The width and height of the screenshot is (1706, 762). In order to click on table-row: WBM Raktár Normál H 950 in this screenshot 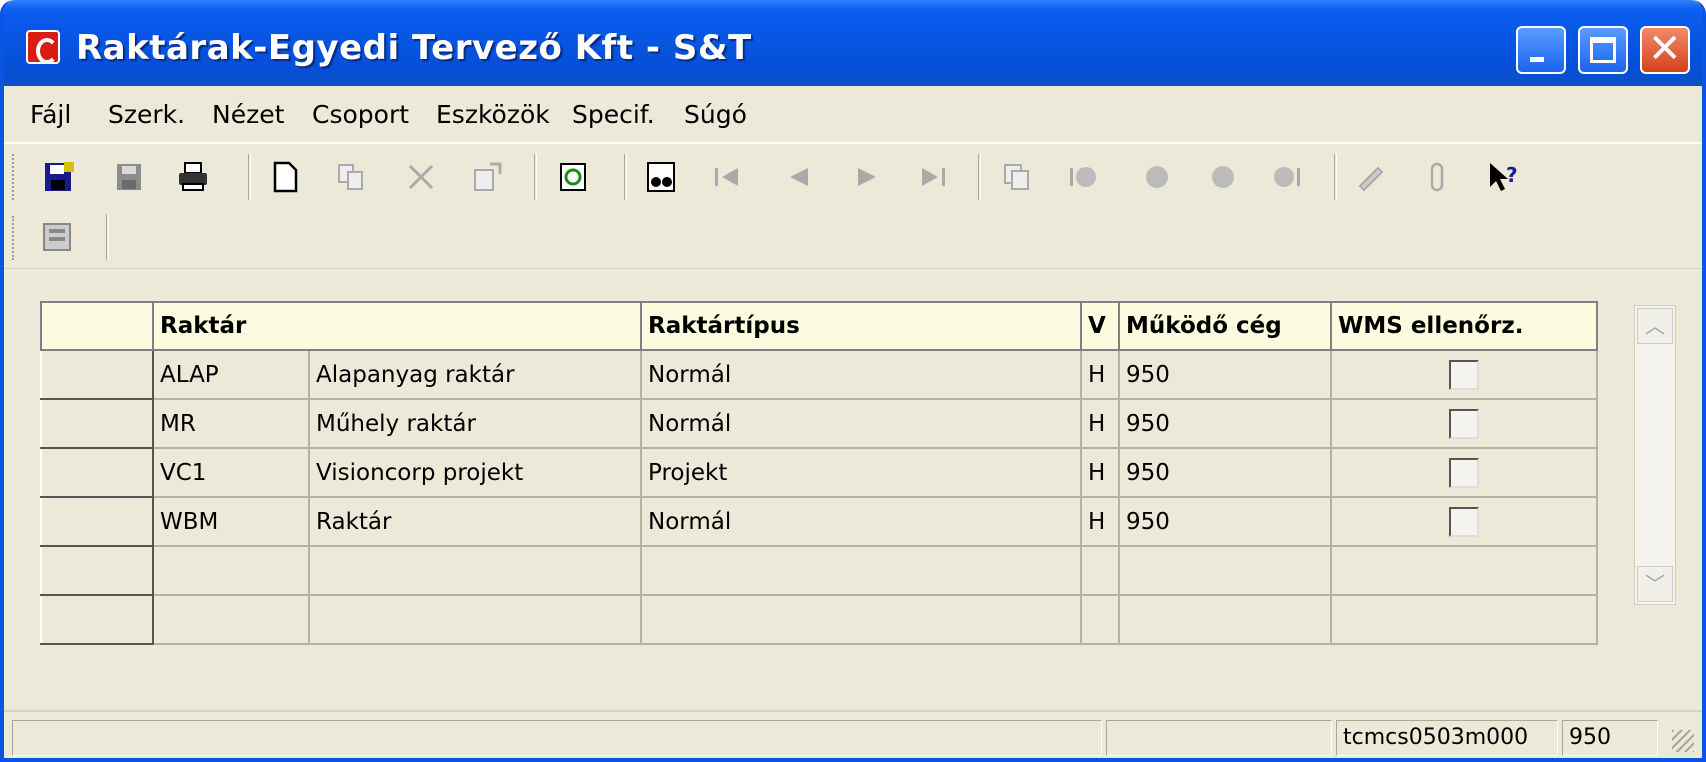, I will do `click(819, 521)`.